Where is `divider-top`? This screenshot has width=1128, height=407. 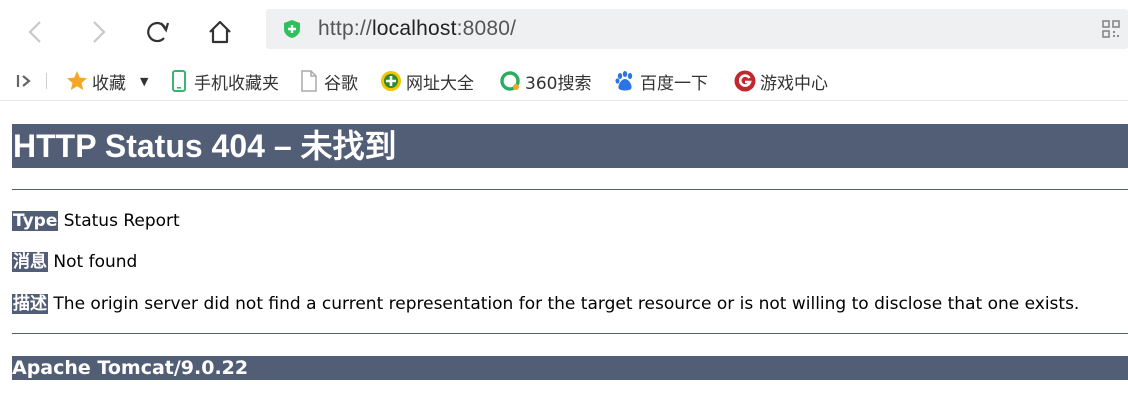
divider-top is located at coordinates (570, 189).